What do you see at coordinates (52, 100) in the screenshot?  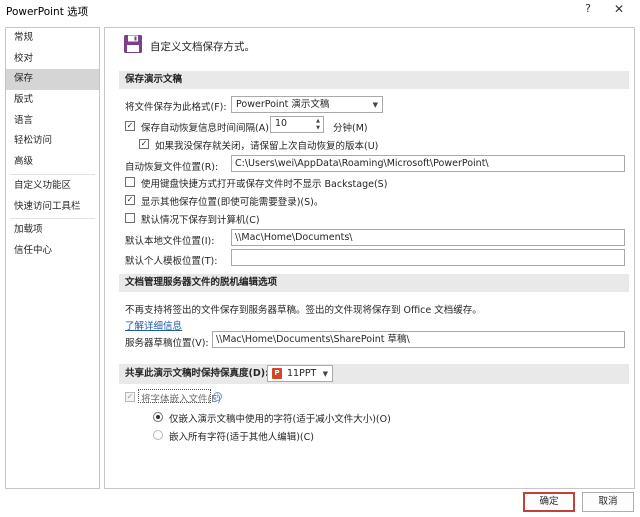 I see `sidebar-item-layout: 版式` at bounding box center [52, 100].